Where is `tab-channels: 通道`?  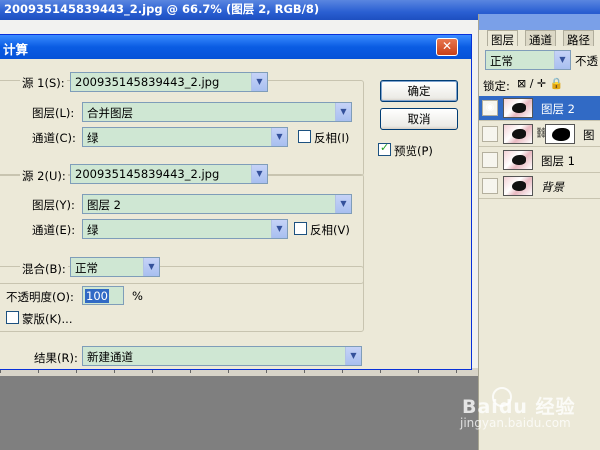 tab-channels: 通道 is located at coordinates (540, 38).